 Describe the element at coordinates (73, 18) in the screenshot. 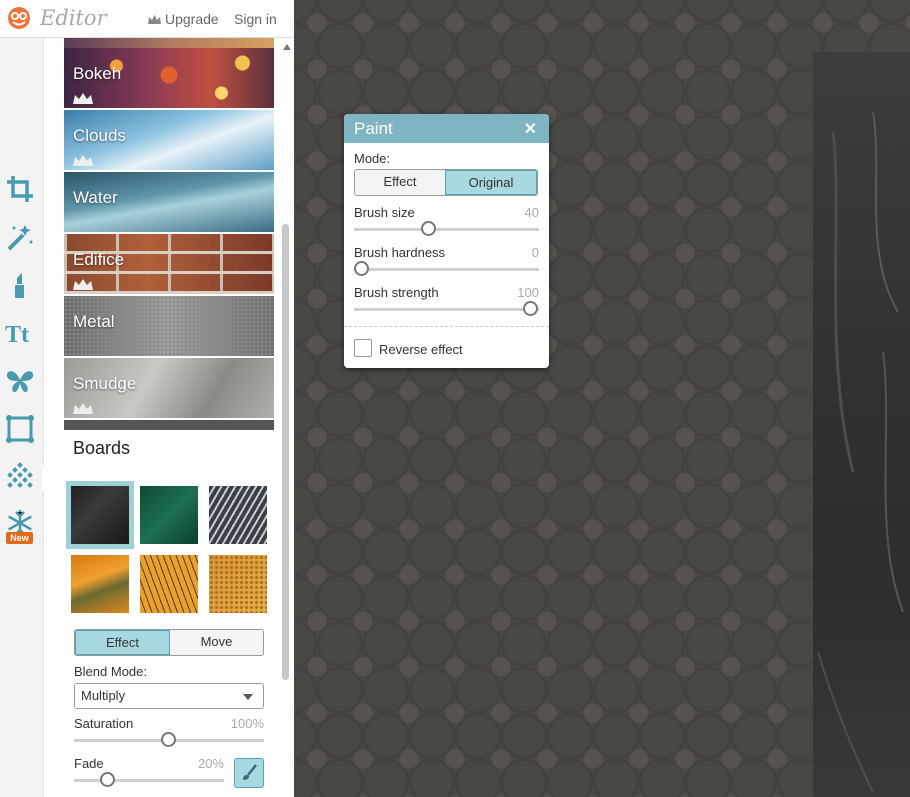

I see `app-title: Editor` at that location.